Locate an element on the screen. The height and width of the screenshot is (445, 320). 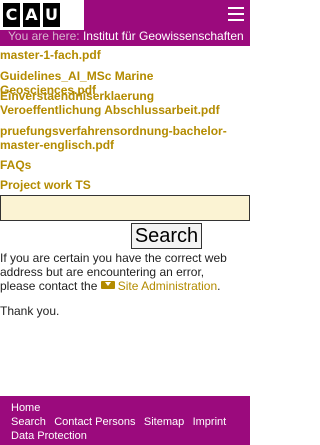
hamburger-menu-icon is located at coordinates (236, 14).